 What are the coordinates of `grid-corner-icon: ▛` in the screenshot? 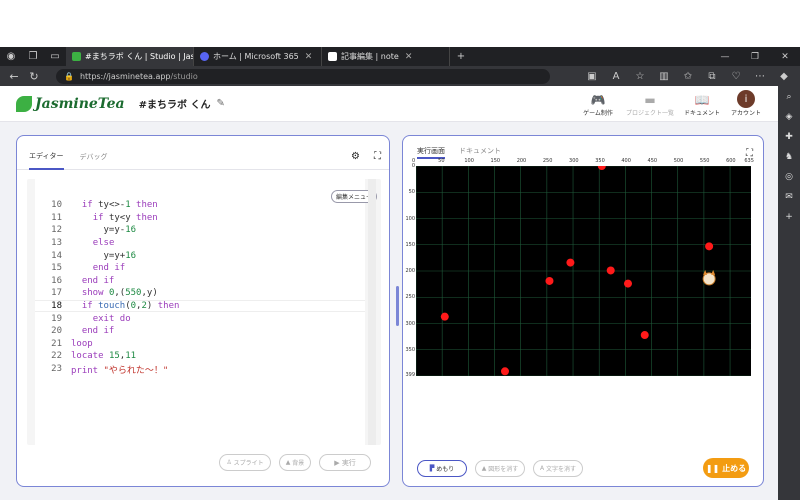 It's located at (432, 468).